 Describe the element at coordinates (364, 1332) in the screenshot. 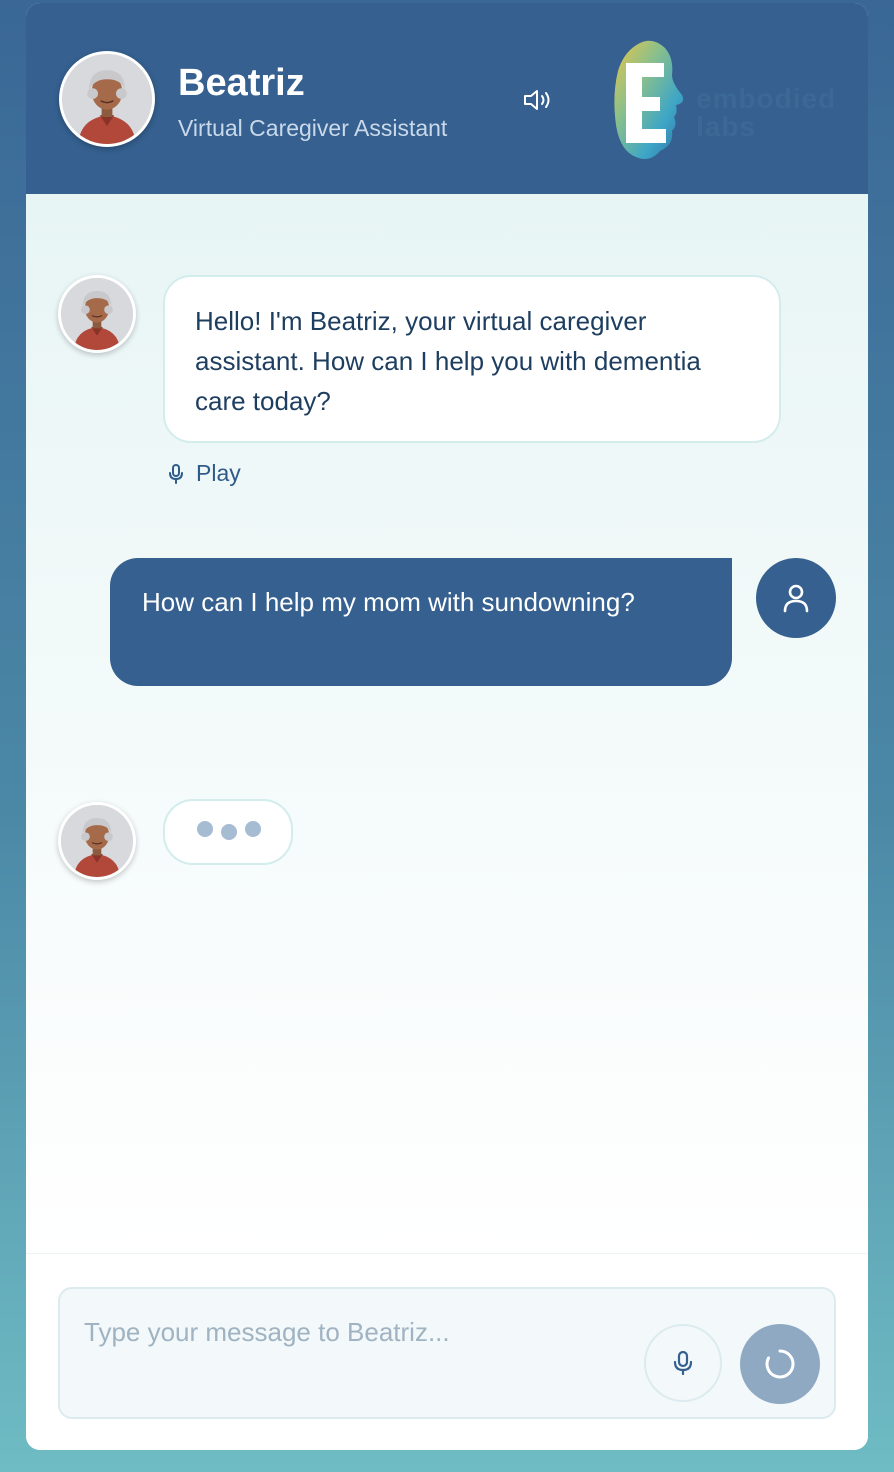

I see `message-input` at that location.